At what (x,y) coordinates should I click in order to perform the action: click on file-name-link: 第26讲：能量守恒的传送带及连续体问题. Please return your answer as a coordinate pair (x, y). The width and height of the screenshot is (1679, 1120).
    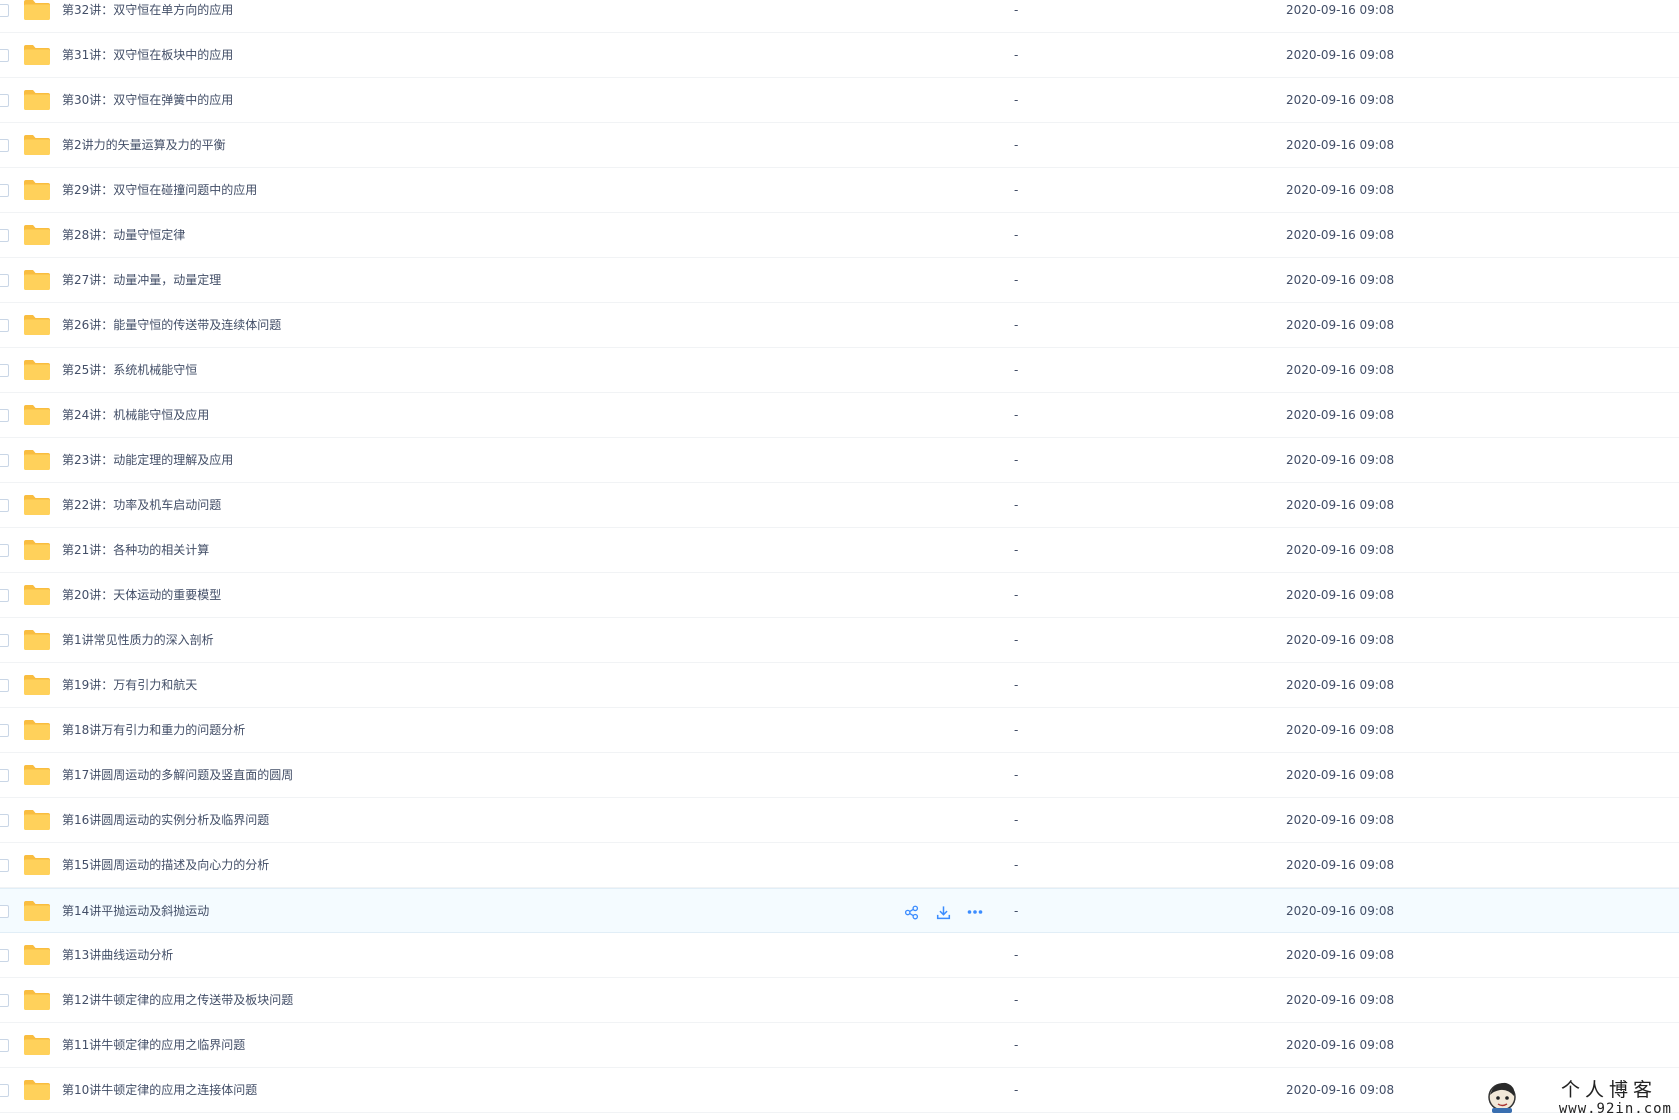
    Looking at the image, I should click on (171, 325).